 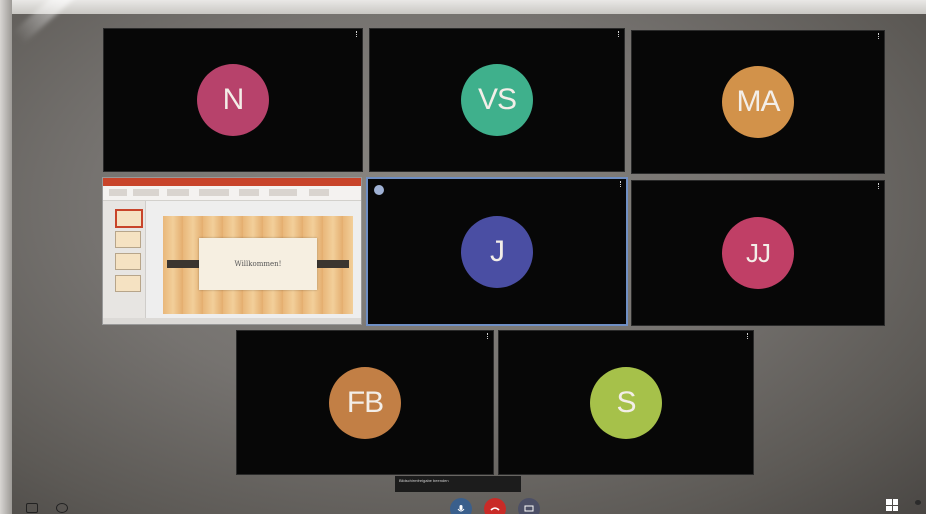 I want to click on microphone-icon, so click(x=461, y=508).